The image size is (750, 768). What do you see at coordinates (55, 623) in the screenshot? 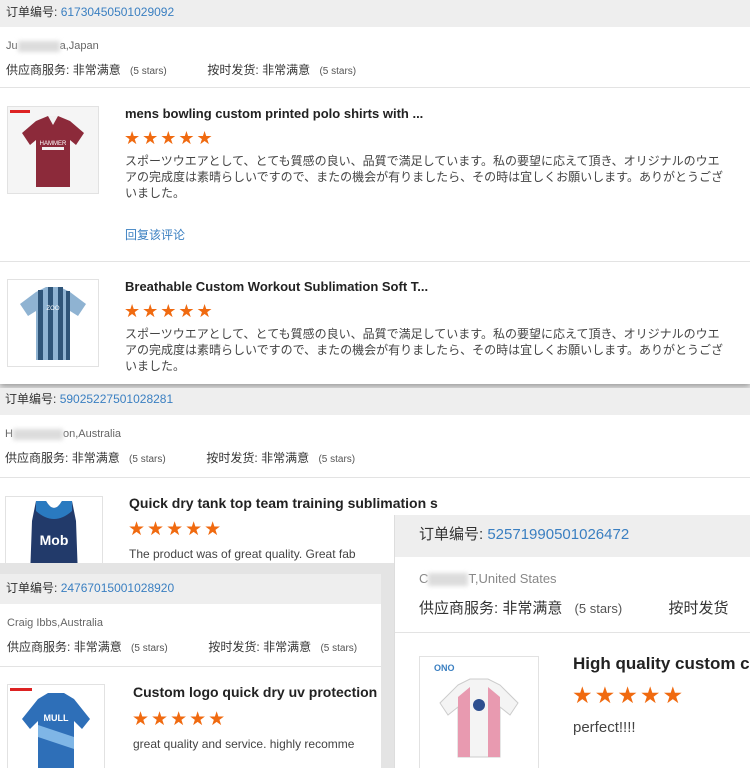
I see `buyer-info: Craig Ibbs,Australia` at bounding box center [55, 623].